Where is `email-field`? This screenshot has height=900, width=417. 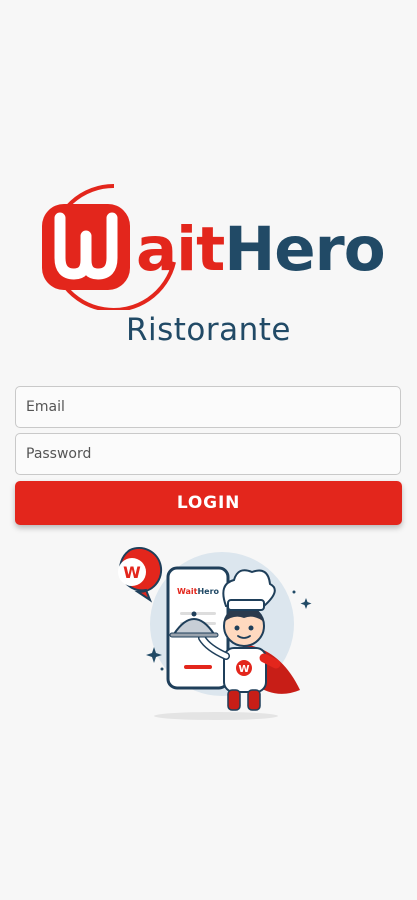 email-field is located at coordinates (208, 407).